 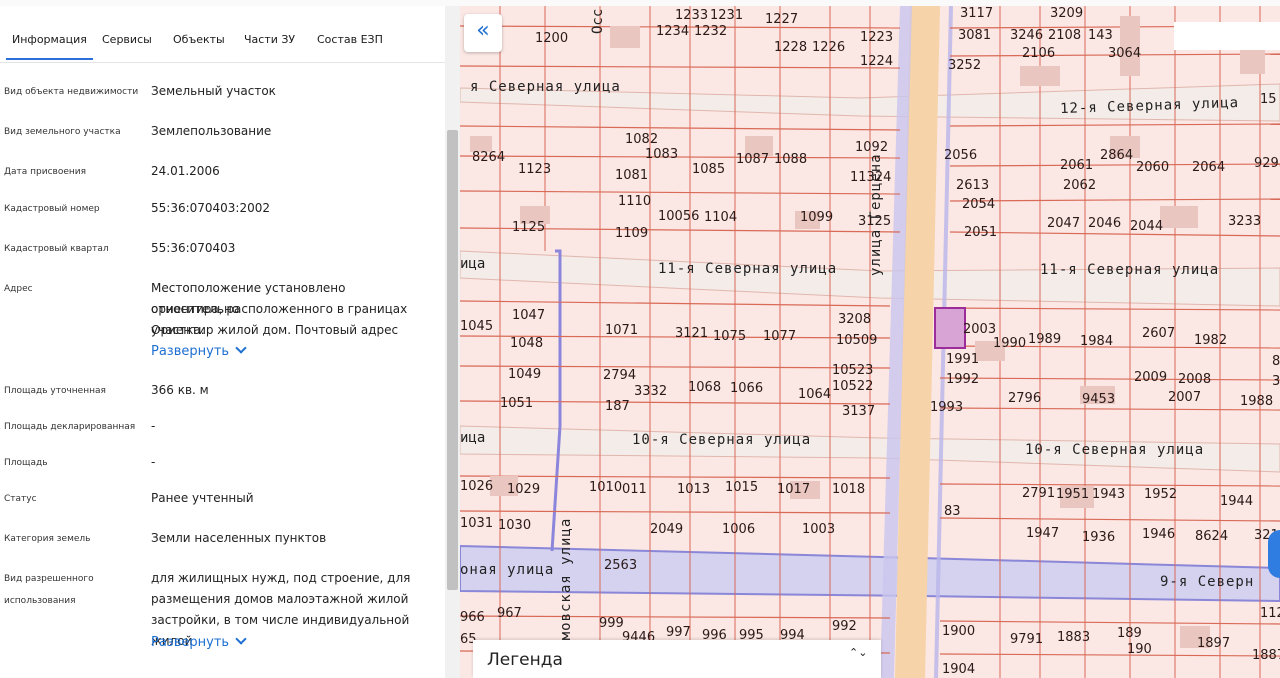 What do you see at coordinates (1276, 381) in the screenshot?
I see `parcel-number: 312` at bounding box center [1276, 381].